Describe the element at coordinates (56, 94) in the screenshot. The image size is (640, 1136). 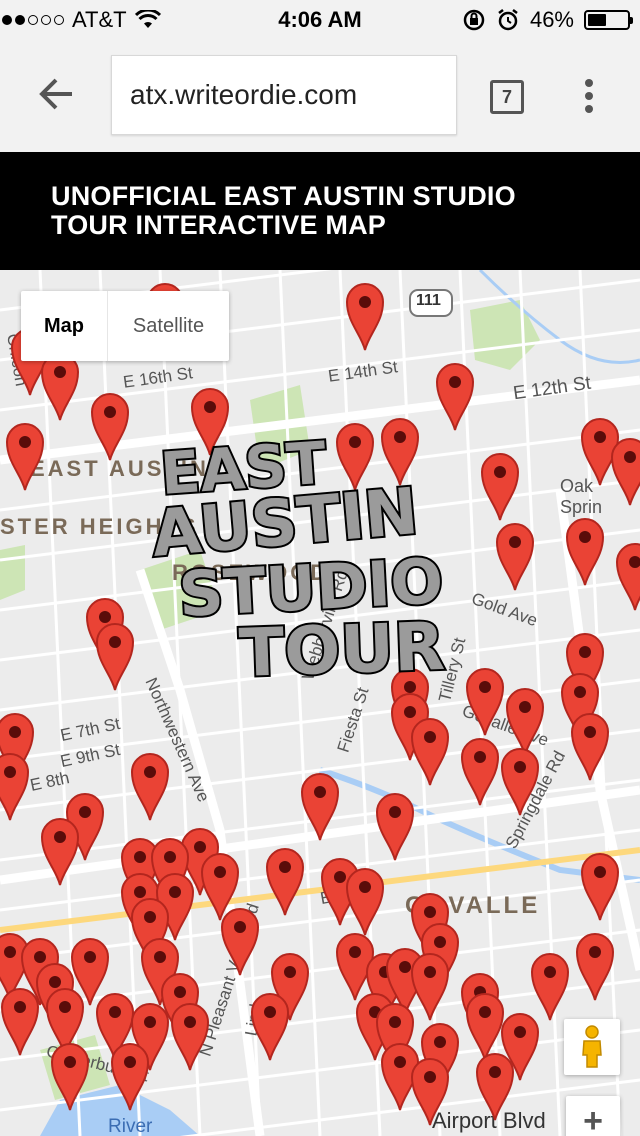
I see `back-arrow-icon` at that location.